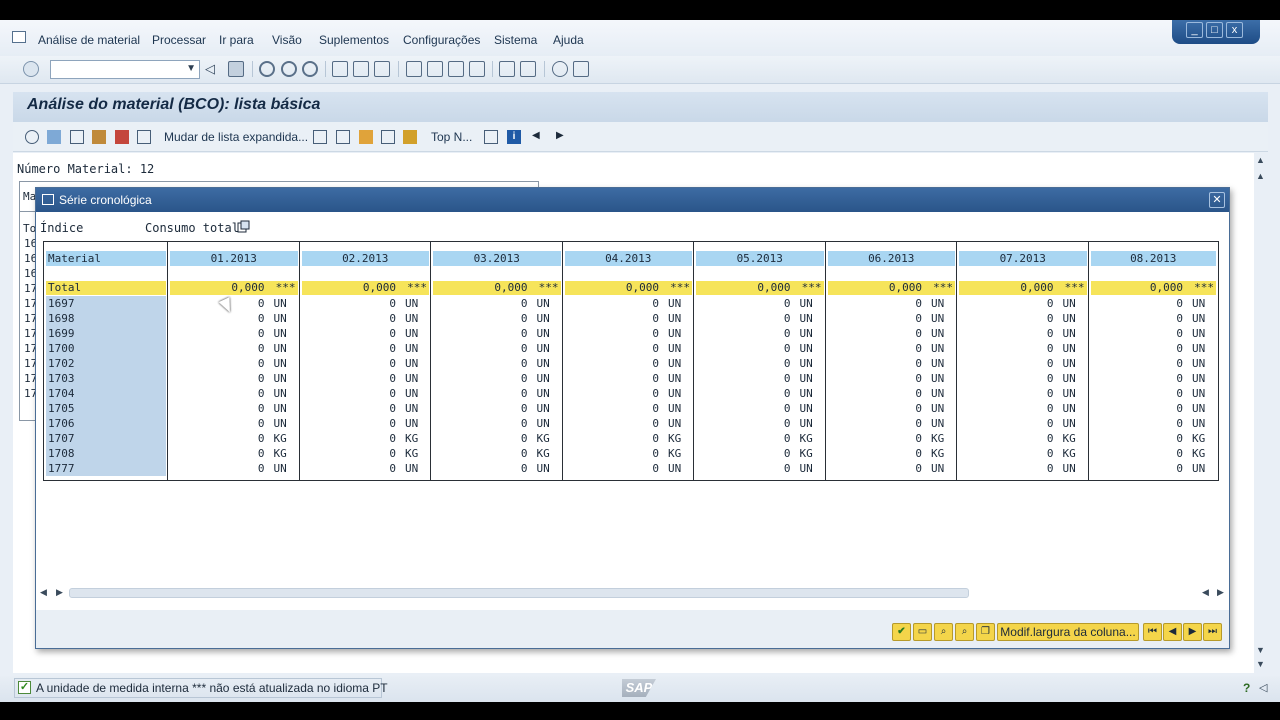 The height and width of the screenshot is (720, 1280). What do you see at coordinates (760, 258) in the screenshot?
I see `period-header: 05.2013` at bounding box center [760, 258].